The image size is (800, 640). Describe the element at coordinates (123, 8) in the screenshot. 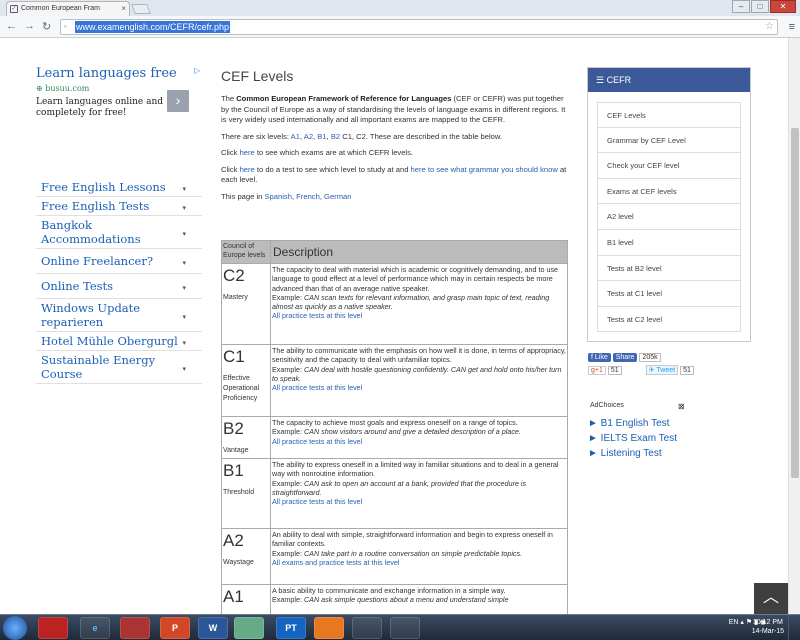

I see `tab-close-icon: ×` at that location.